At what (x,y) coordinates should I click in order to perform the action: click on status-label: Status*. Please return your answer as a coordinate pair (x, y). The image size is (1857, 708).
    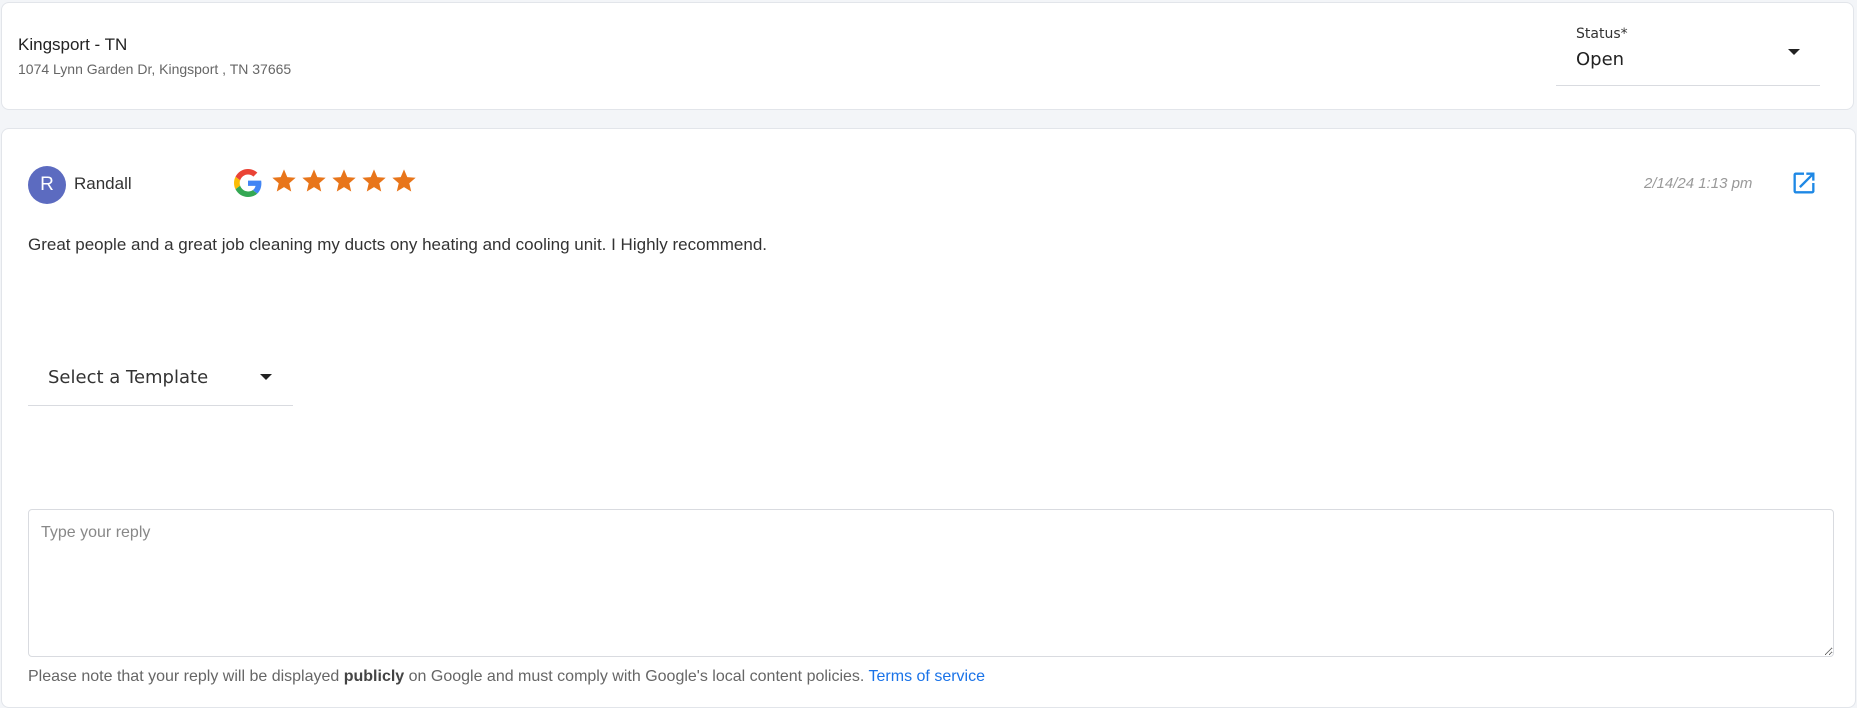
    Looking at the image, I should click on (1602, 34).